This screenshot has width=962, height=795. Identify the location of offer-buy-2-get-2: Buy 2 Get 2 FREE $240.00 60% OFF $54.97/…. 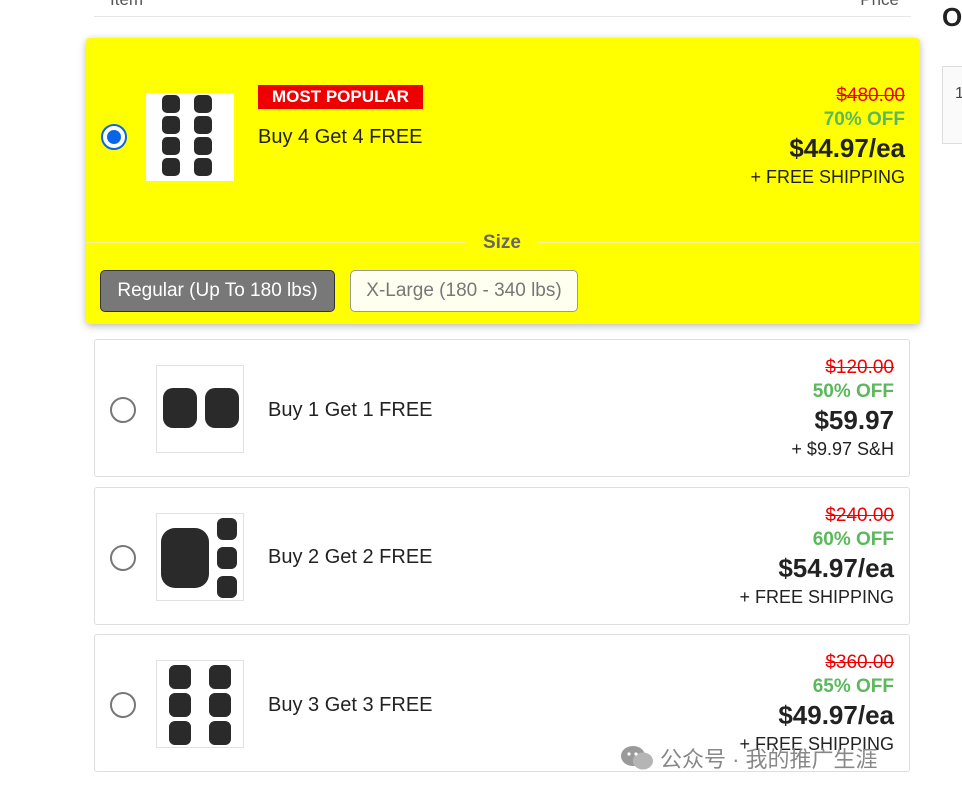
(502, 556).